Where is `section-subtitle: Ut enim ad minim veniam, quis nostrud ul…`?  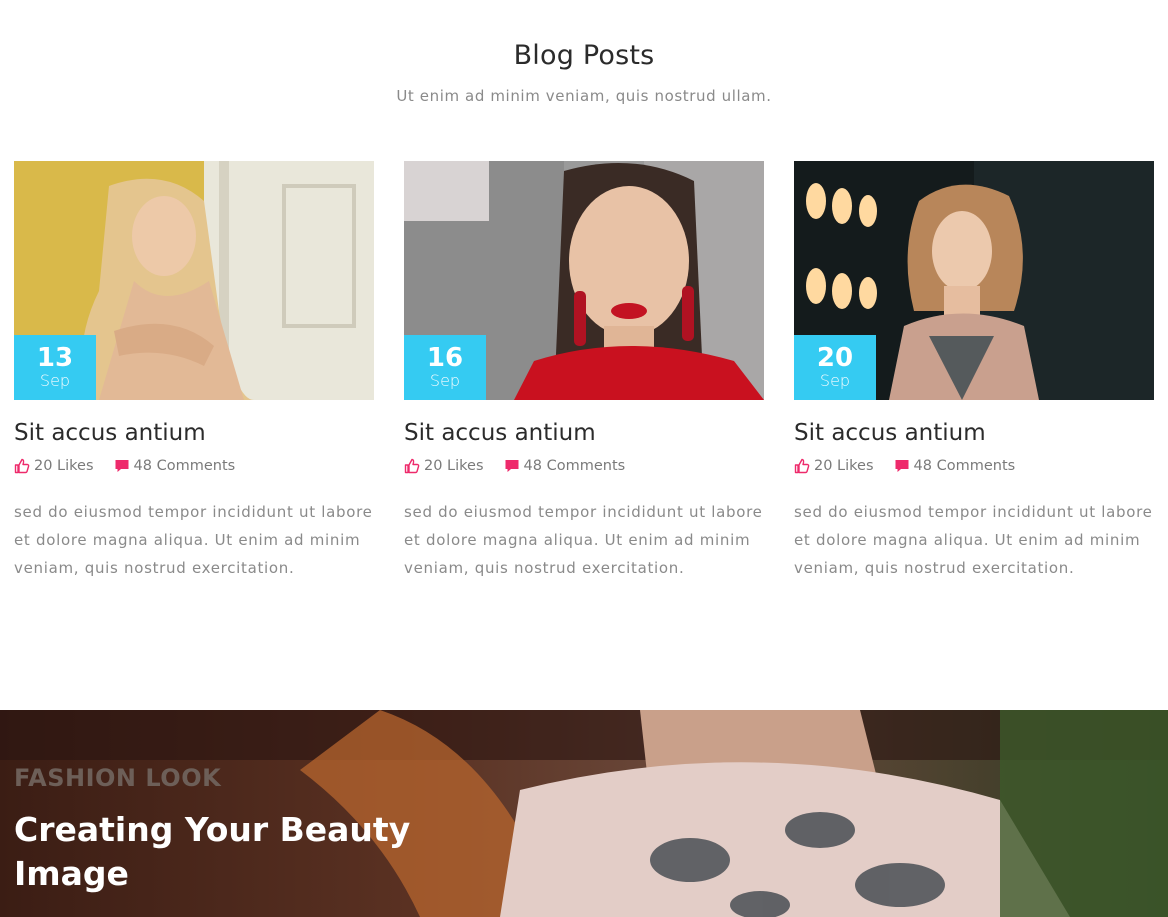
section-subtitle: Ut enim ad minim veniam, quis nostrud ul… is located at coordinates (584, 96).